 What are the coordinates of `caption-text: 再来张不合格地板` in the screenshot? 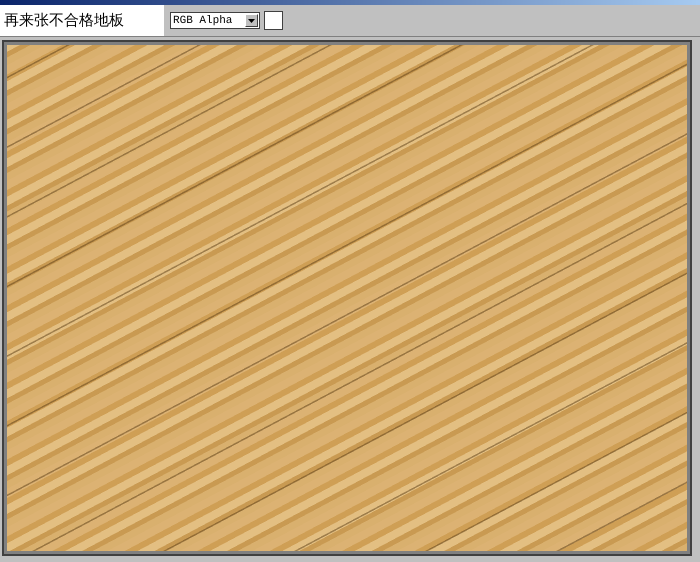 It's located at (82, 20).